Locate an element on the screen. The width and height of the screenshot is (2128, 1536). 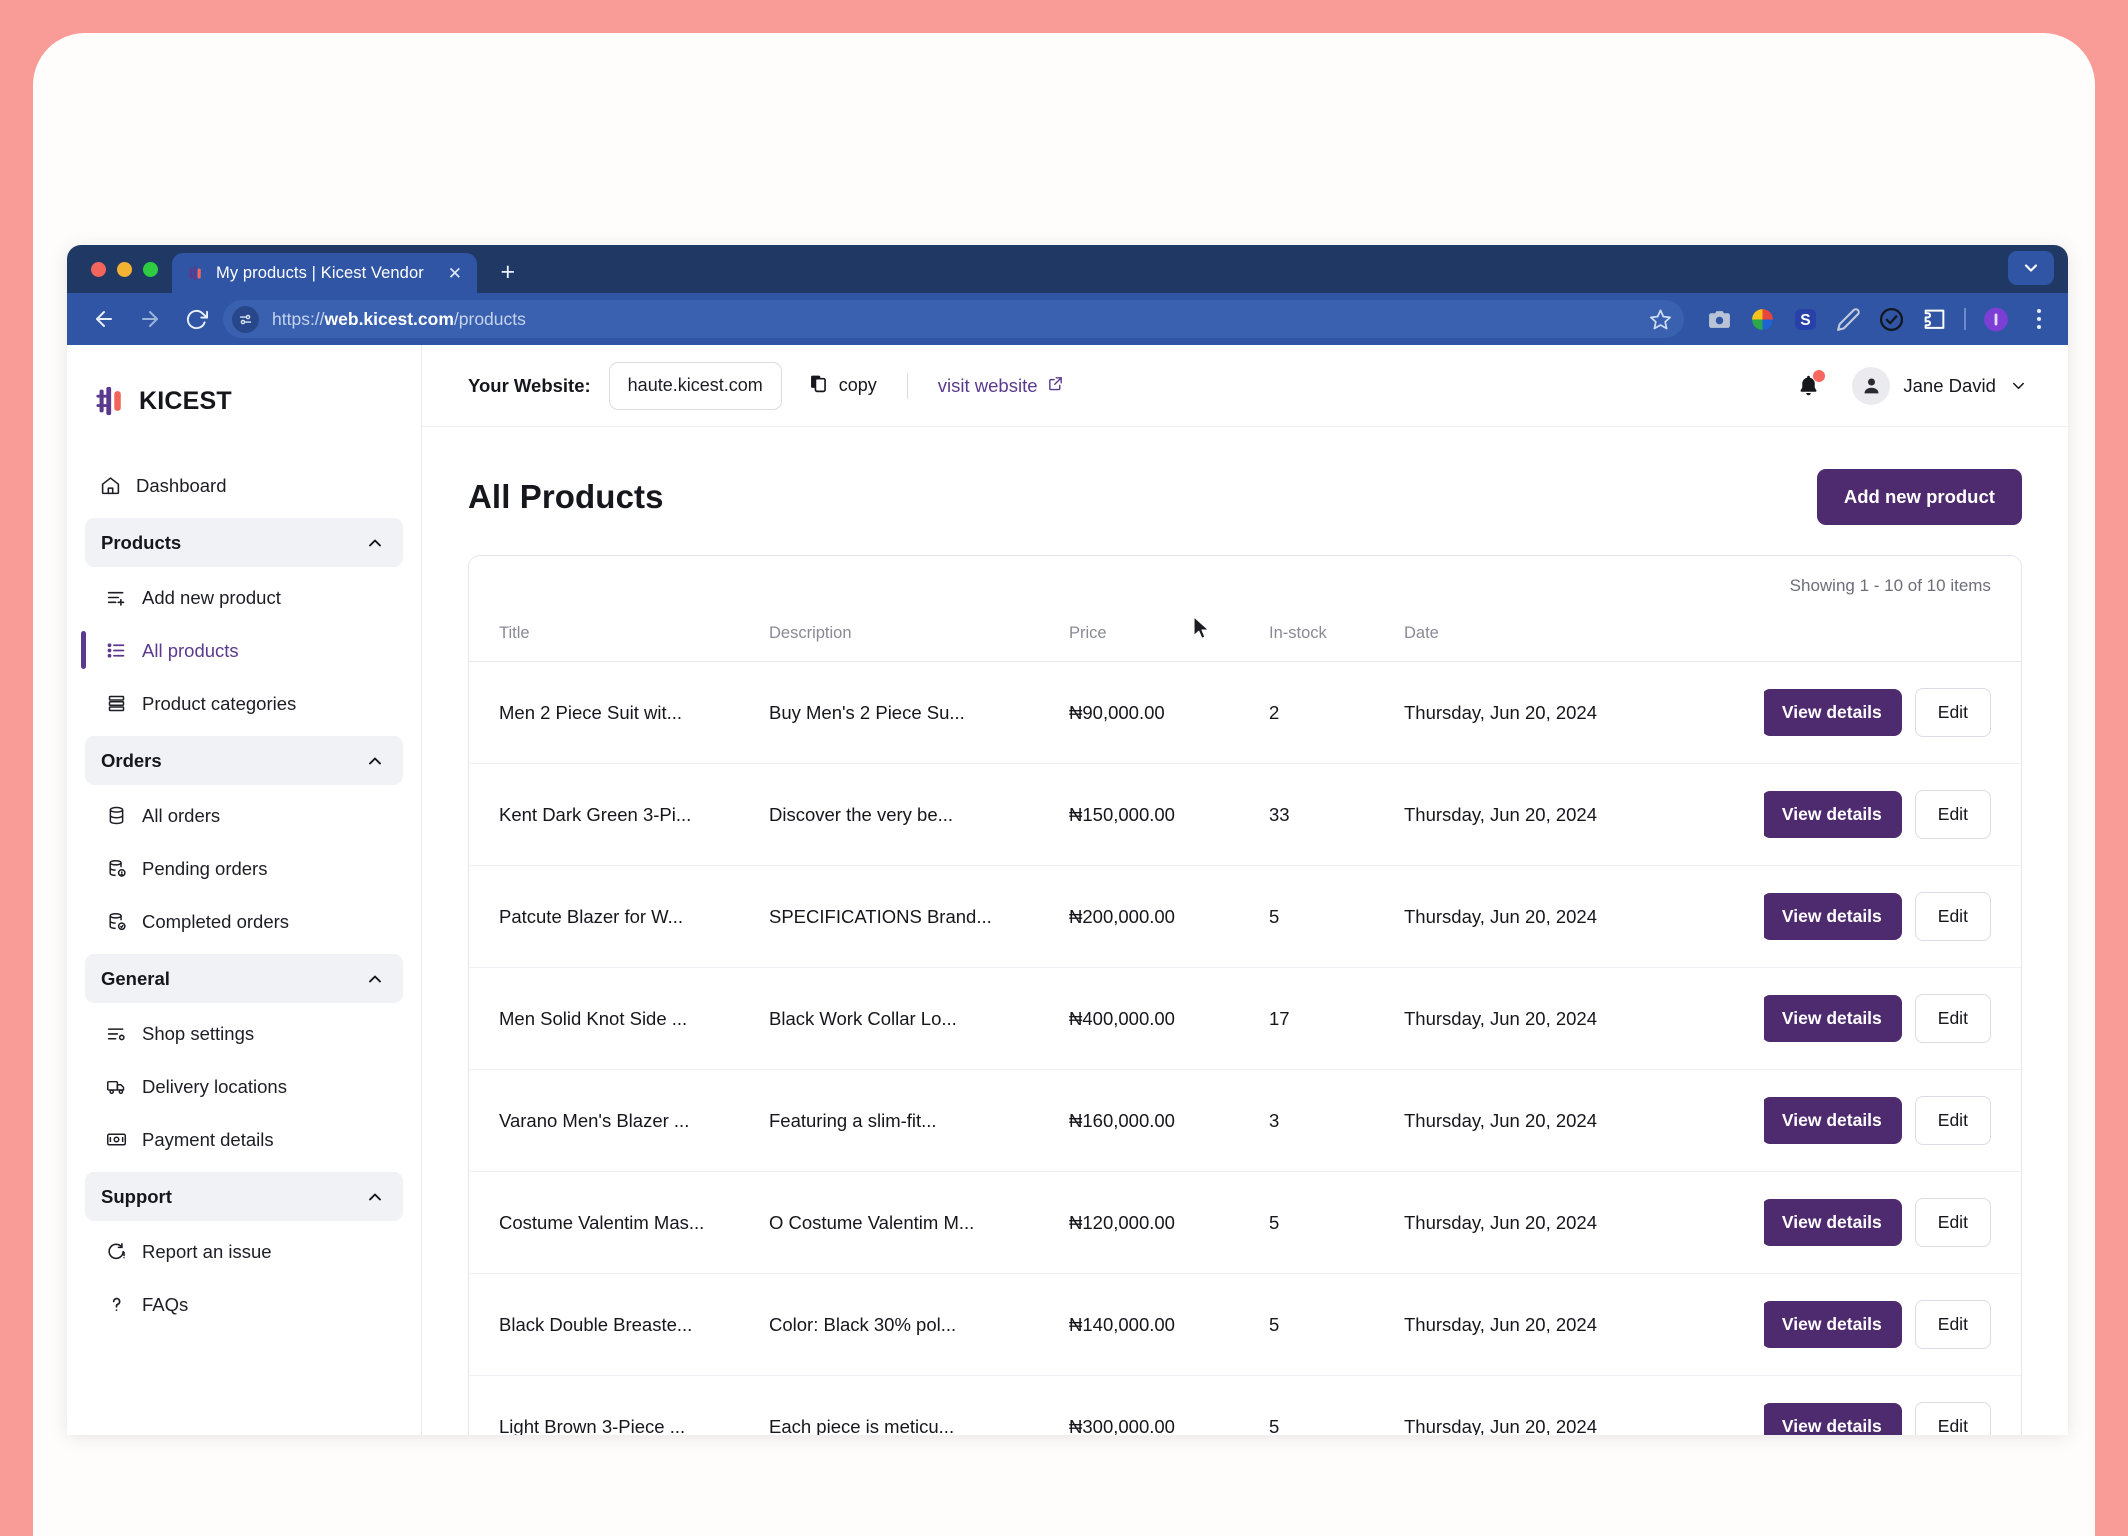
puzzle-extensions-icon is located at coordinates (1934, 319).